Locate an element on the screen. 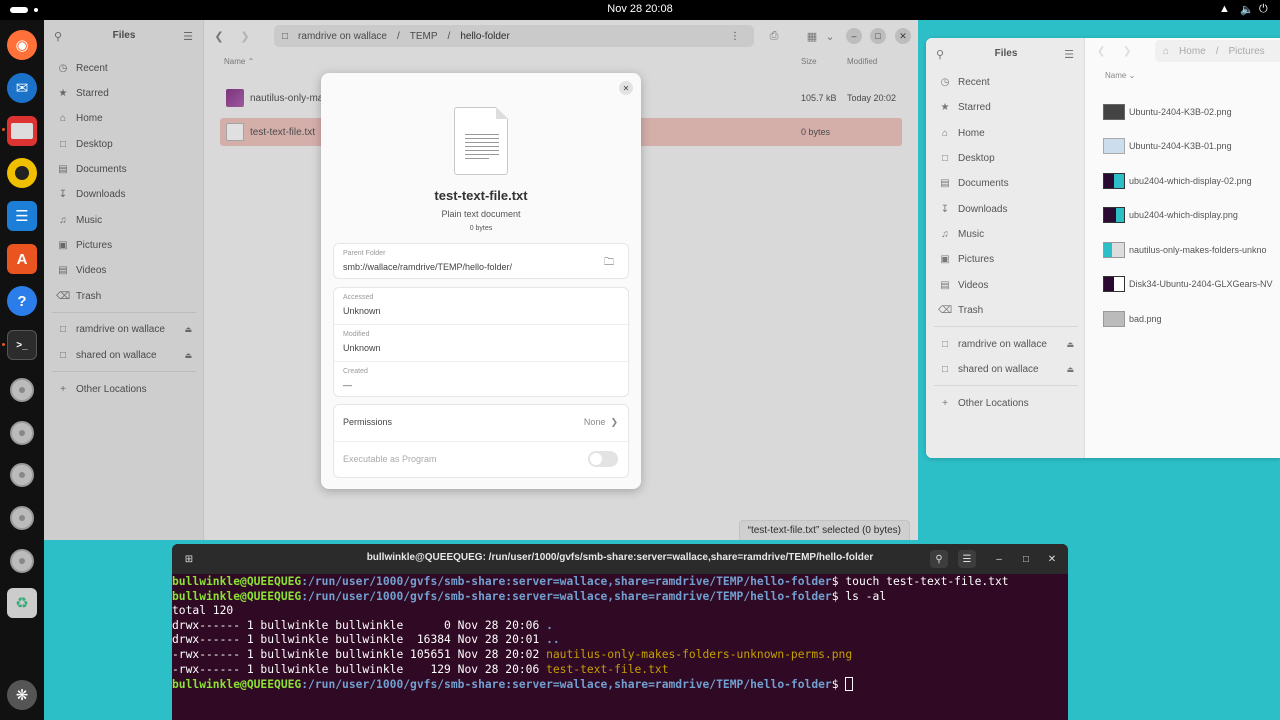 Image resolution: width=1280 pixels, height=720 pixels. list-item: ubu2404-which-display-02.png is located at coordinates (1191, 181).